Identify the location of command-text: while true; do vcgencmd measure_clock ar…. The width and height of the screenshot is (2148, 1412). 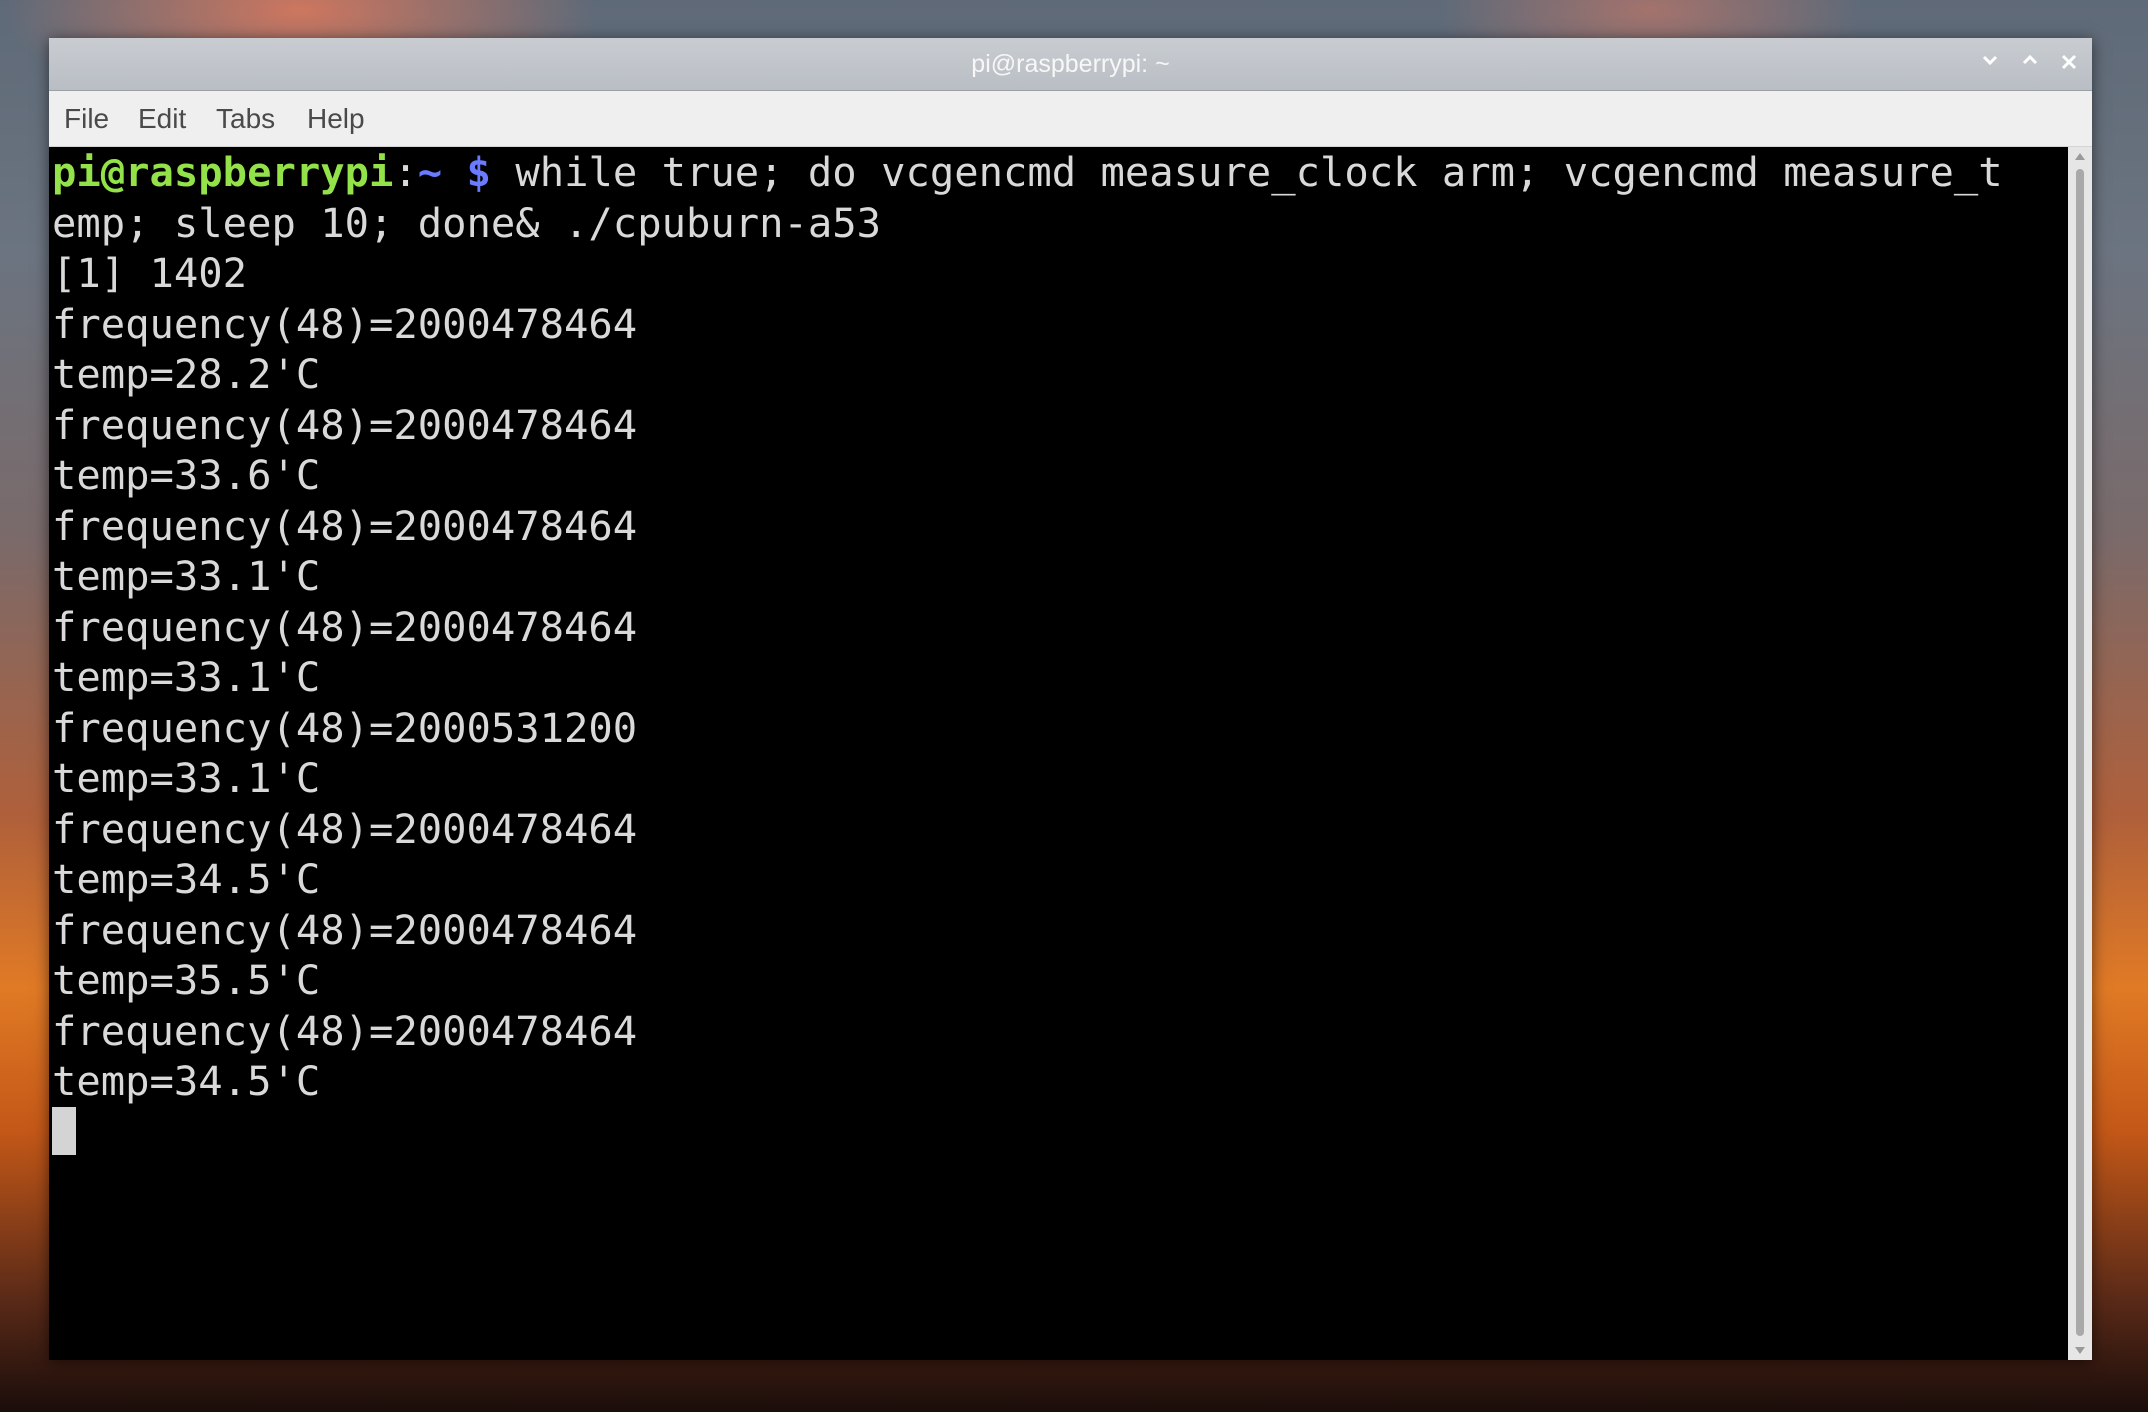
(1246, 172).